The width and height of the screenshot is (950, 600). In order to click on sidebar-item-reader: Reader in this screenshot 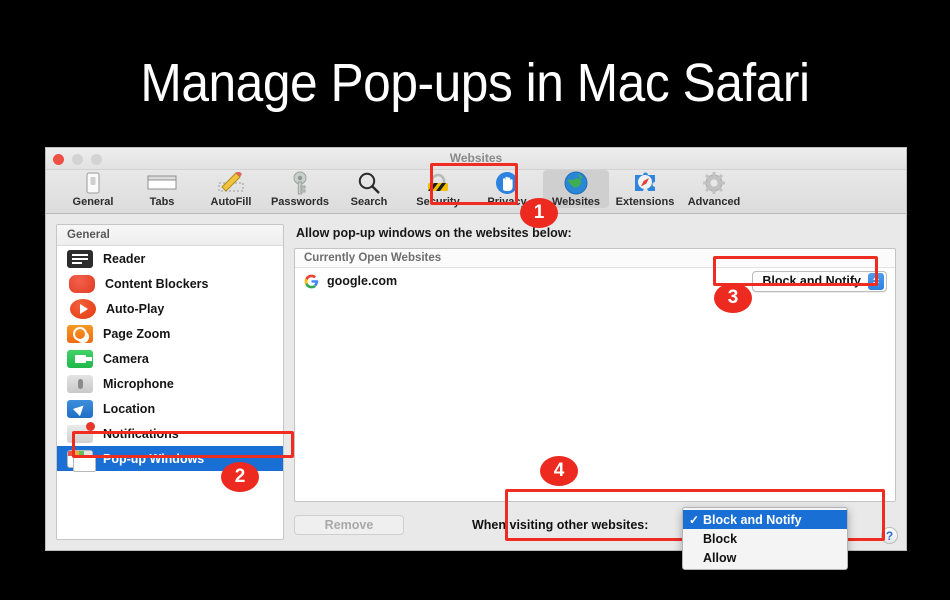, I will do `click(170, 258)`.